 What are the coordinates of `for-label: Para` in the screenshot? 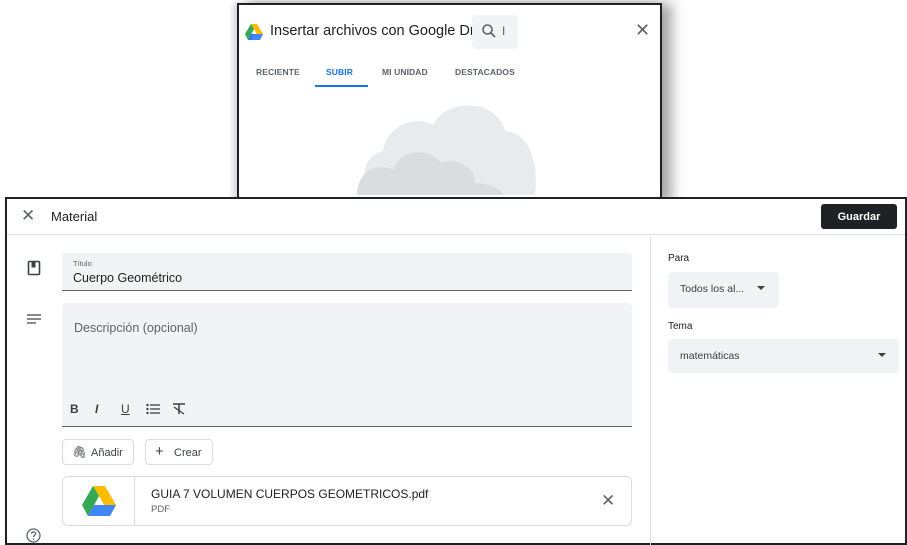 It's located at (679, 258).